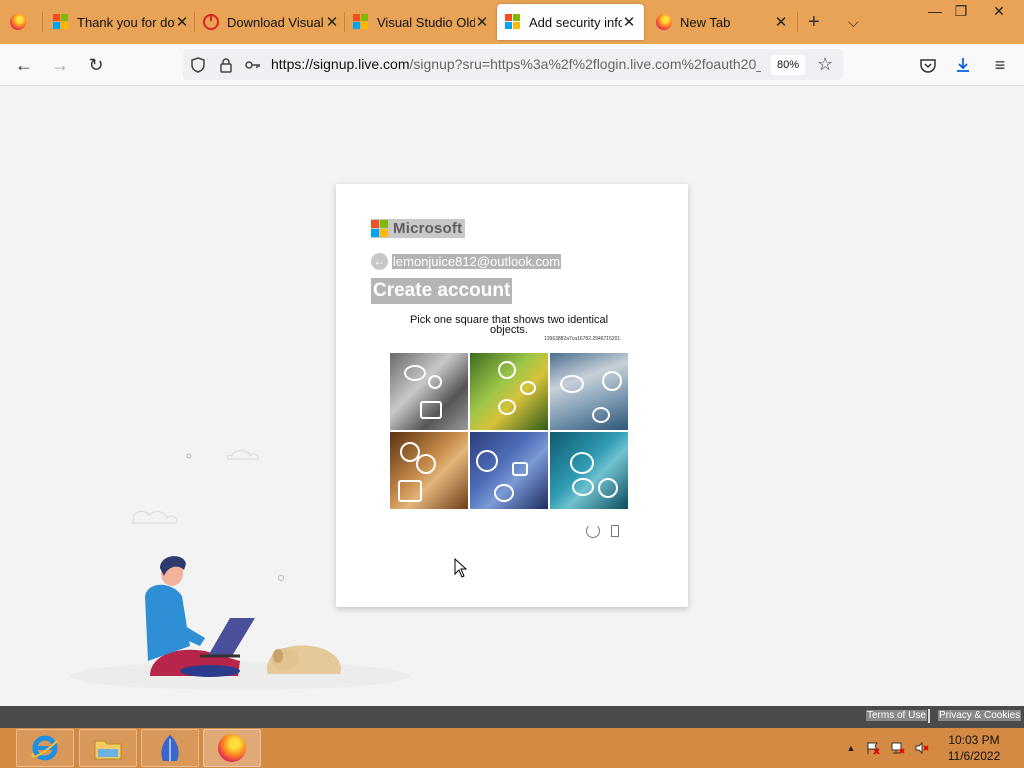 The height and width of the screenshot is (768, 1024). I want to click on folder-icon, so click(108, 750).